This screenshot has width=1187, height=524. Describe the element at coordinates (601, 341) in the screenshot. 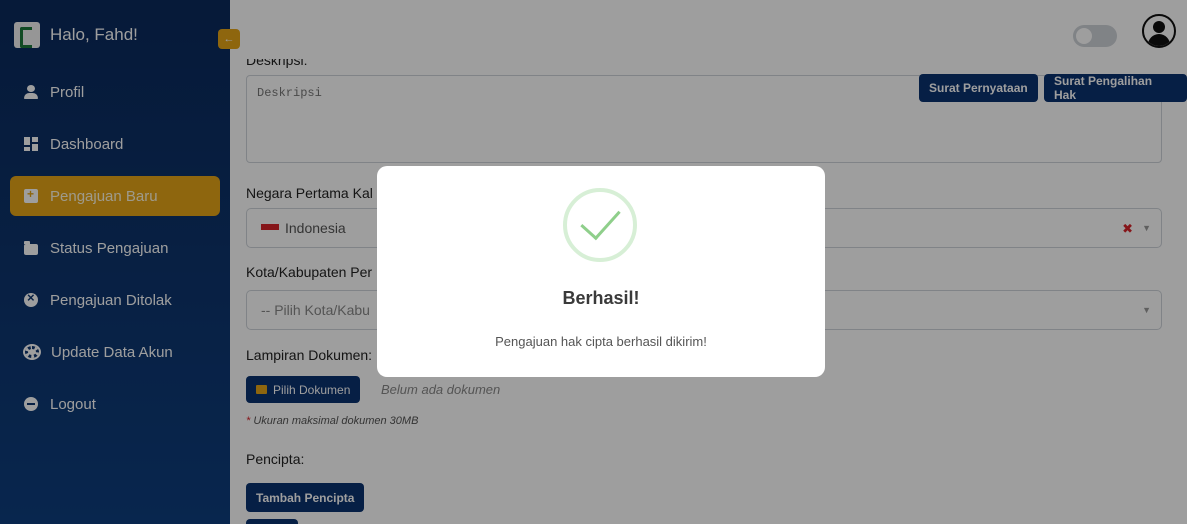

I see `modal-message: Pengajuan hak cipta berhasil dikirim!` at that location.